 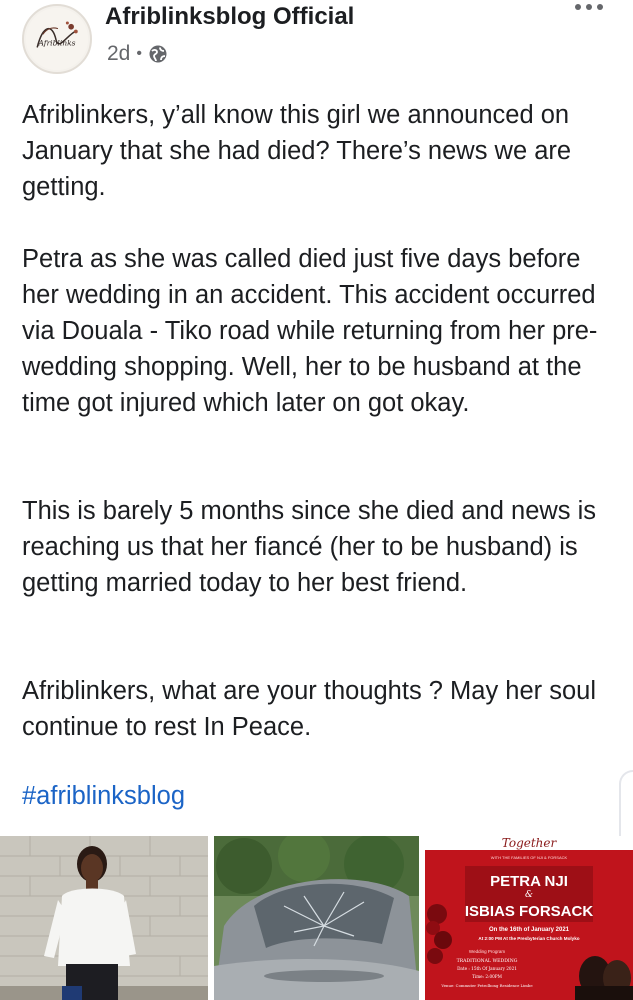 I want to click on svg-text: On the 16th of January 2021, so click(x=529, y=930).